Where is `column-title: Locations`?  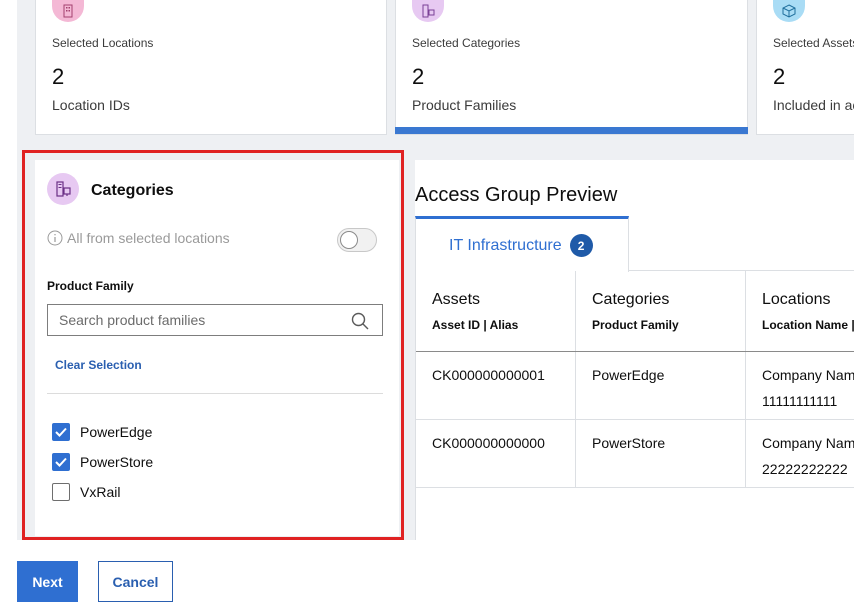
column-title: Locations is located at coordinates (796, 299).